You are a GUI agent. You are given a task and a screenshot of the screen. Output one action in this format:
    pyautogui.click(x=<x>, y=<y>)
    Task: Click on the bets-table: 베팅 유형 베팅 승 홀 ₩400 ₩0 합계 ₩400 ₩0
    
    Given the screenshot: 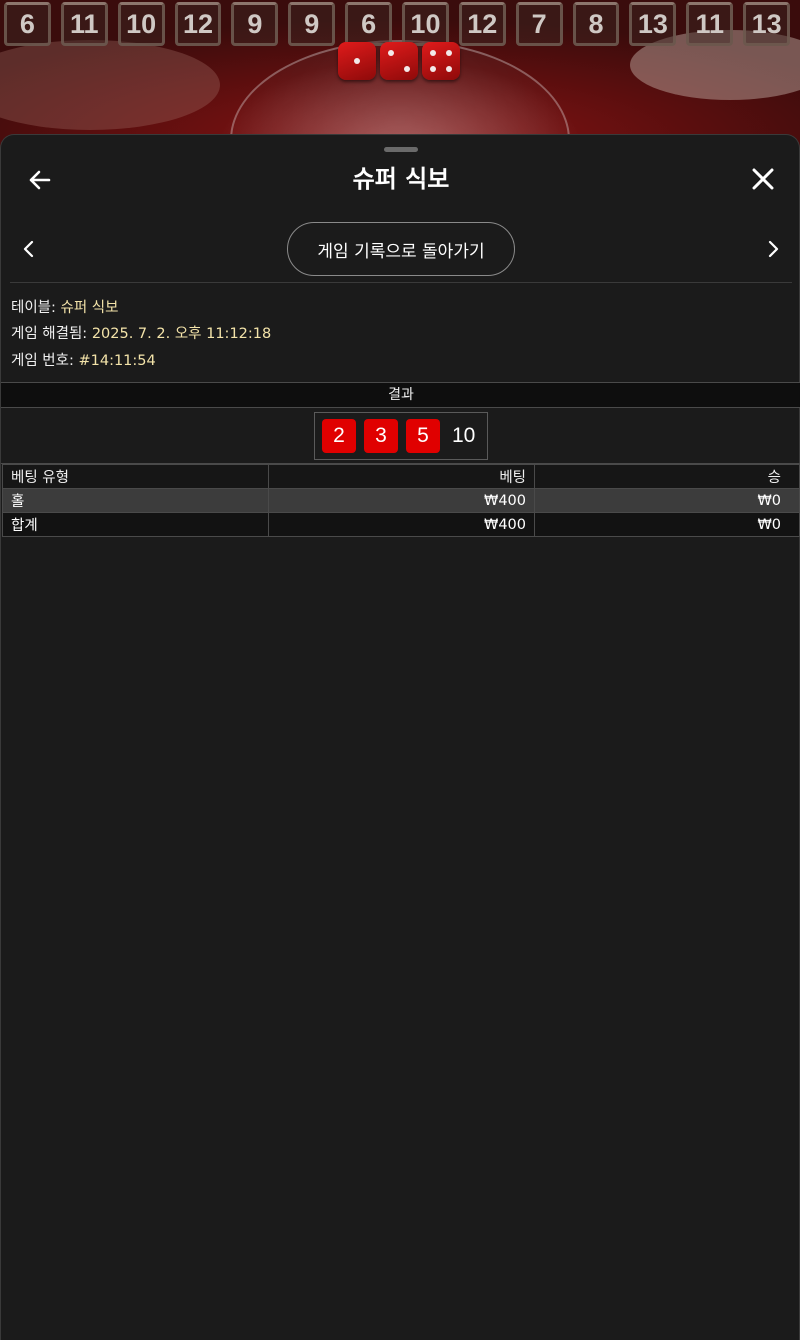 What is the action you would take?
    pyautogui.click(x=401, y=500)
    